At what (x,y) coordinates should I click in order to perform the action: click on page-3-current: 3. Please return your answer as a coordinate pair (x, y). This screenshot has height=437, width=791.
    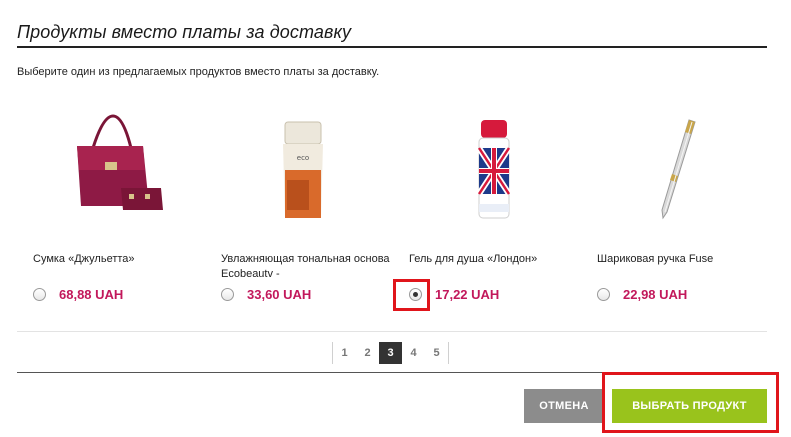
    Looking at the image, I should click on (390, 353).